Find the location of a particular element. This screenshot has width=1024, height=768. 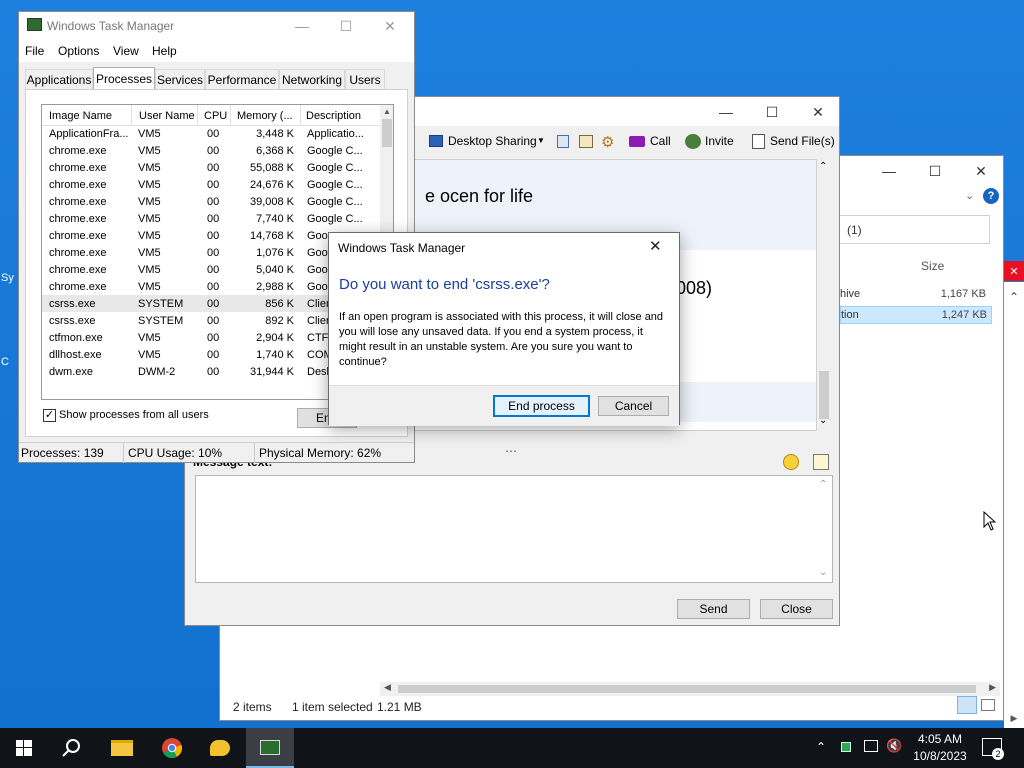

tab-networking: Networking is located at coordinates (312, 79).